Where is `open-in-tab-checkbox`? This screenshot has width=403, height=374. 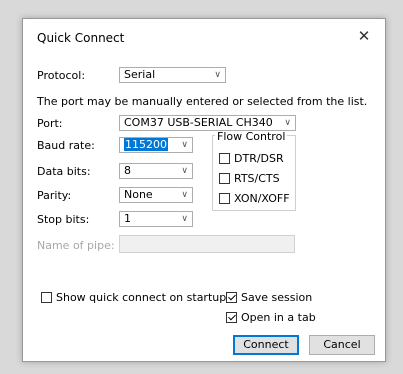 open-in-tab-checkbox is located at coordinates (231, 317).